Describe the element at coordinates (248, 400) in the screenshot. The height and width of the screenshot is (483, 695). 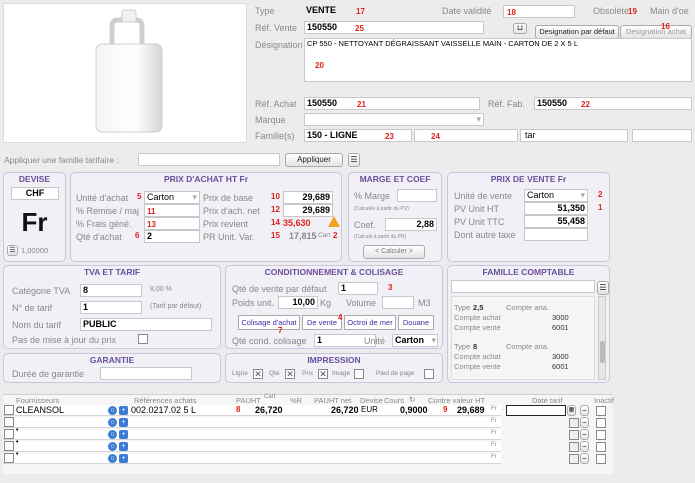
I see `col-pauht: PAUHT` at that location.